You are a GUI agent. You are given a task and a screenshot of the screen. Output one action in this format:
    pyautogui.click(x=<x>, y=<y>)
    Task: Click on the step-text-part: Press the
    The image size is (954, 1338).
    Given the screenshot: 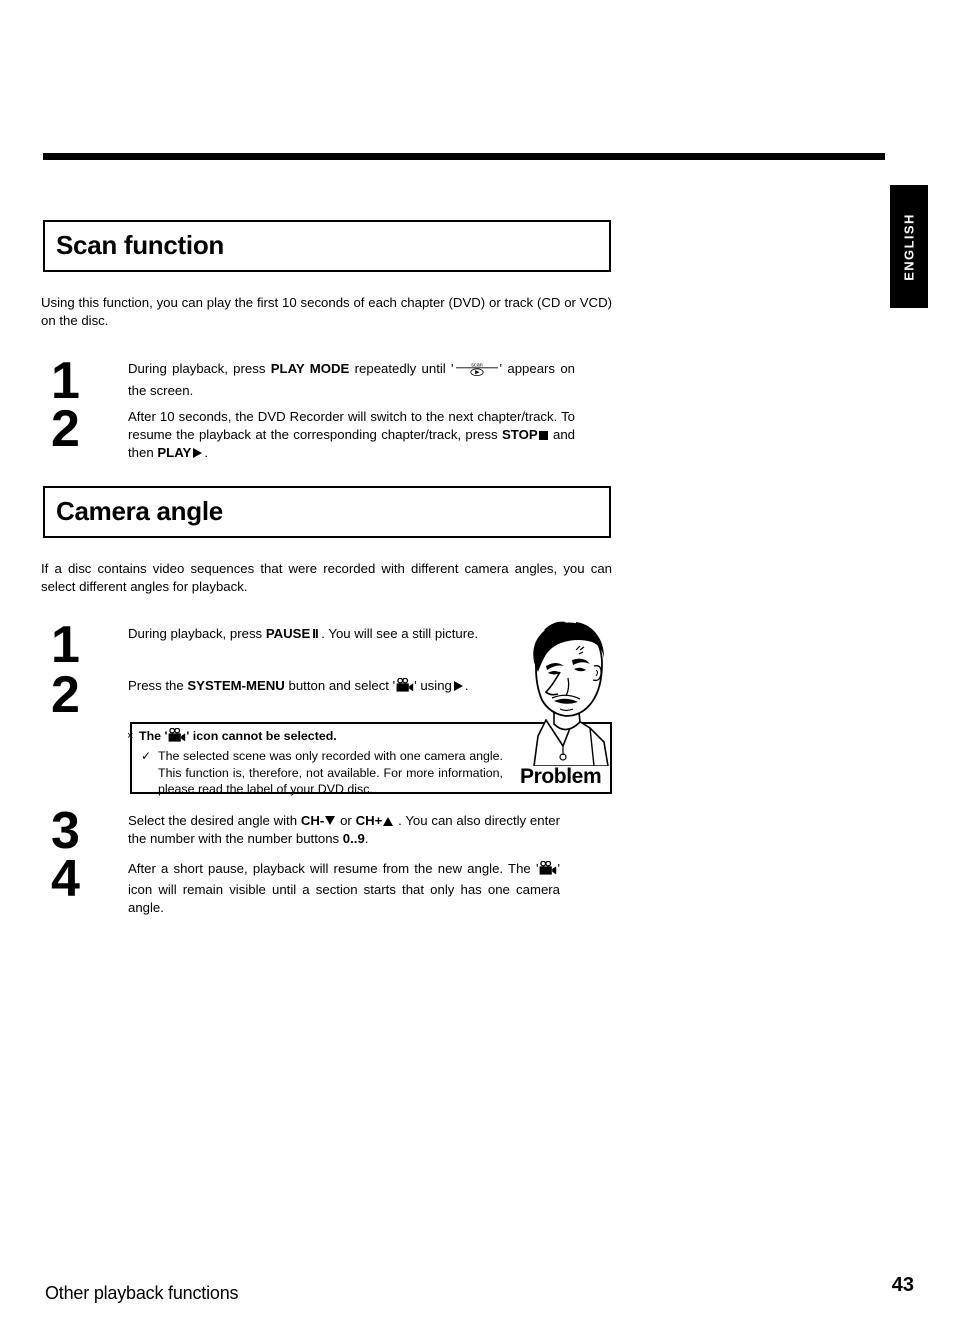 What is the action you would take?
    pyautogui.click(x=156, y=685)
    